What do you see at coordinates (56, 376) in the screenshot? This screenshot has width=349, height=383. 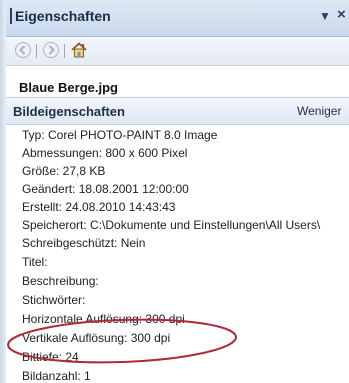 I see `property-image-count: Bildanzahl: 1` at bounding box center [56, 376].